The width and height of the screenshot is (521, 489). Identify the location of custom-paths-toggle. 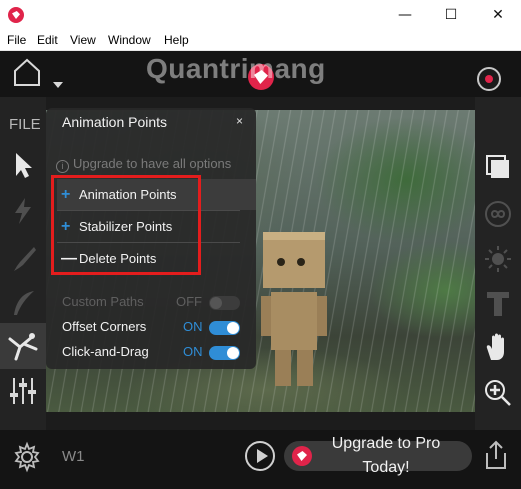
(224, 303).